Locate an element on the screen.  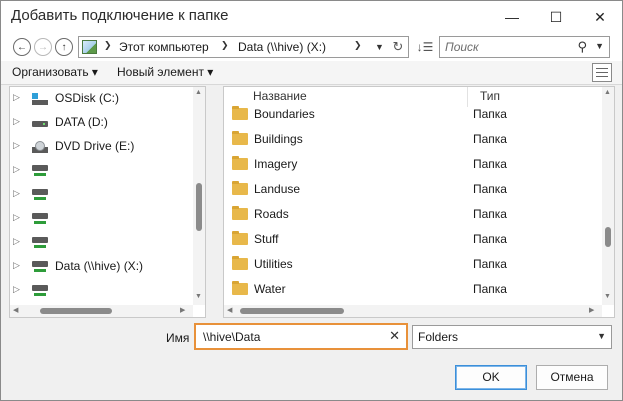
name-field: \\hive\Data ✕ is located at coordinates (301, 336).